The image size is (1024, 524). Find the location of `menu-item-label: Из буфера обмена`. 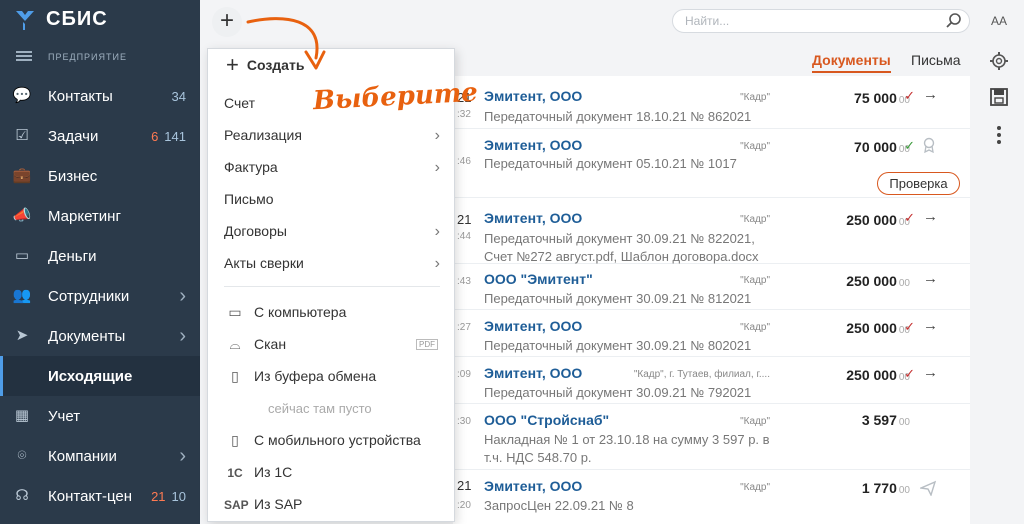

menu-item-label: Из буфера обмена is located at coordinates (315, 376).